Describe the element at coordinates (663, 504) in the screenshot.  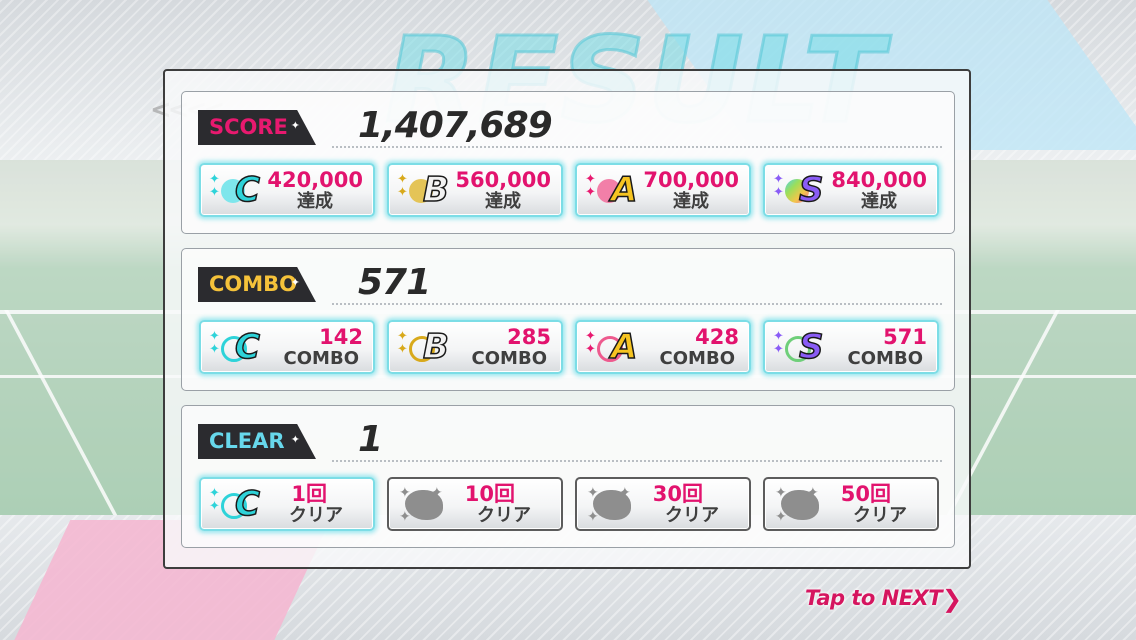
I see `clear-30-tile-locked: ✦ ✦ ✦ 30回 クリア` at that location.